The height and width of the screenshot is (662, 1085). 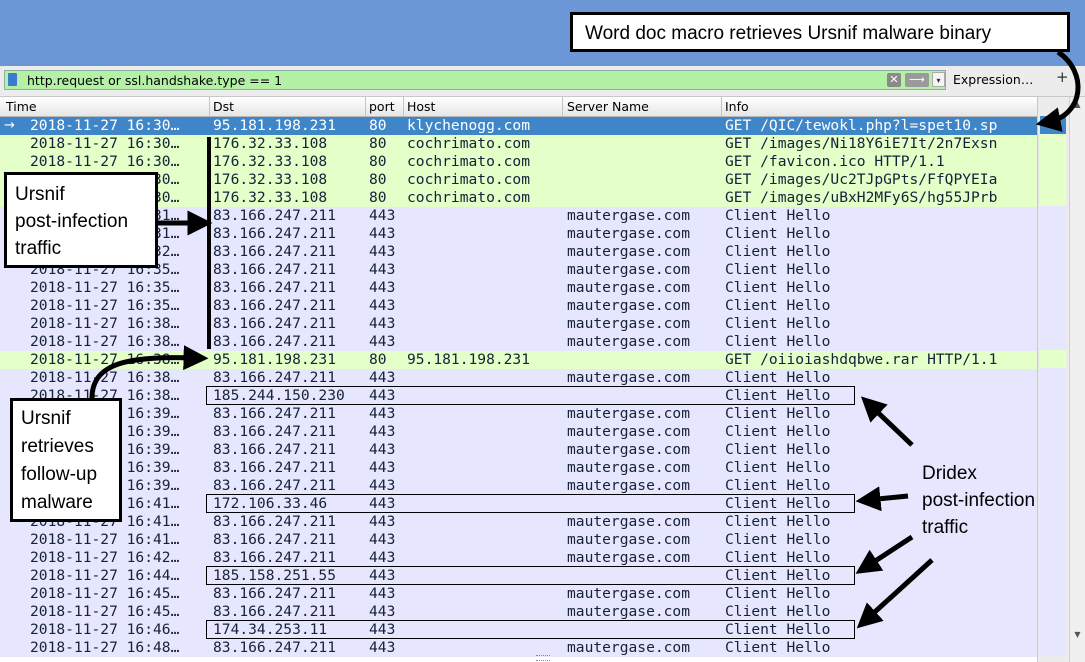 I want to click on callout-line: malware, so click(x=57, y=502).